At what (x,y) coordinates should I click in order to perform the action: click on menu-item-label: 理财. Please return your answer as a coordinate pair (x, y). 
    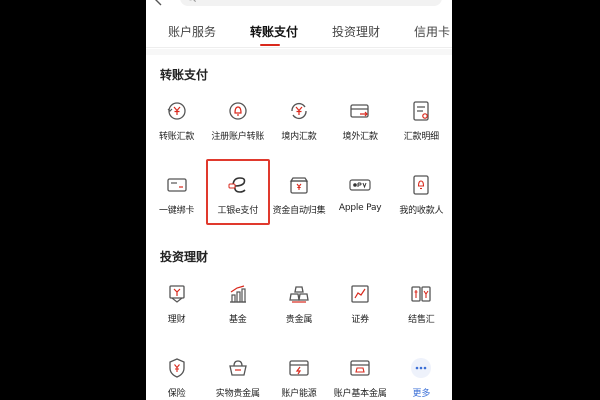
    Looking at the image, I should click on (176, 320).